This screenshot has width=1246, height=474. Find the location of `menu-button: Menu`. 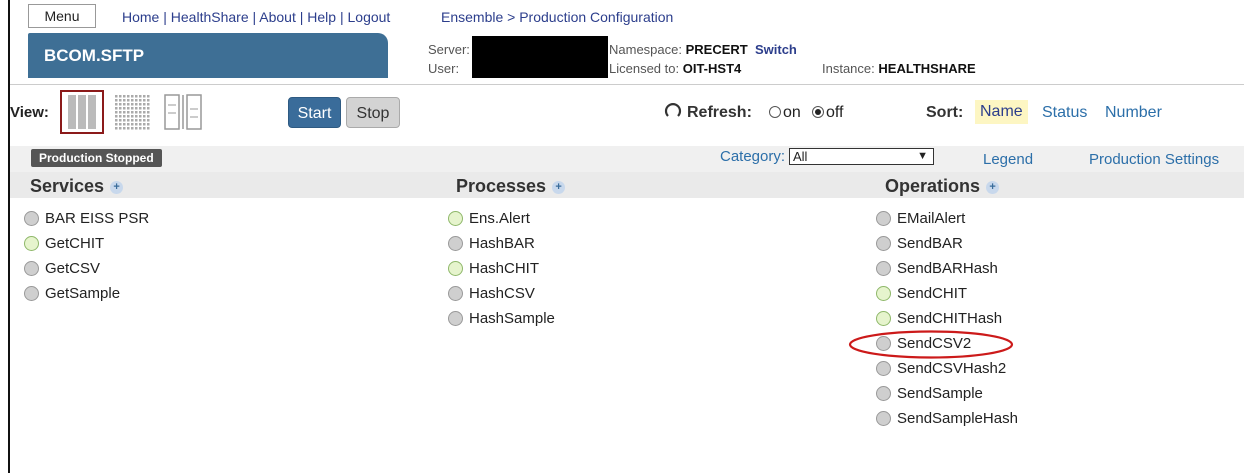

menu-button: Menu is located at coordinates (62, 16).